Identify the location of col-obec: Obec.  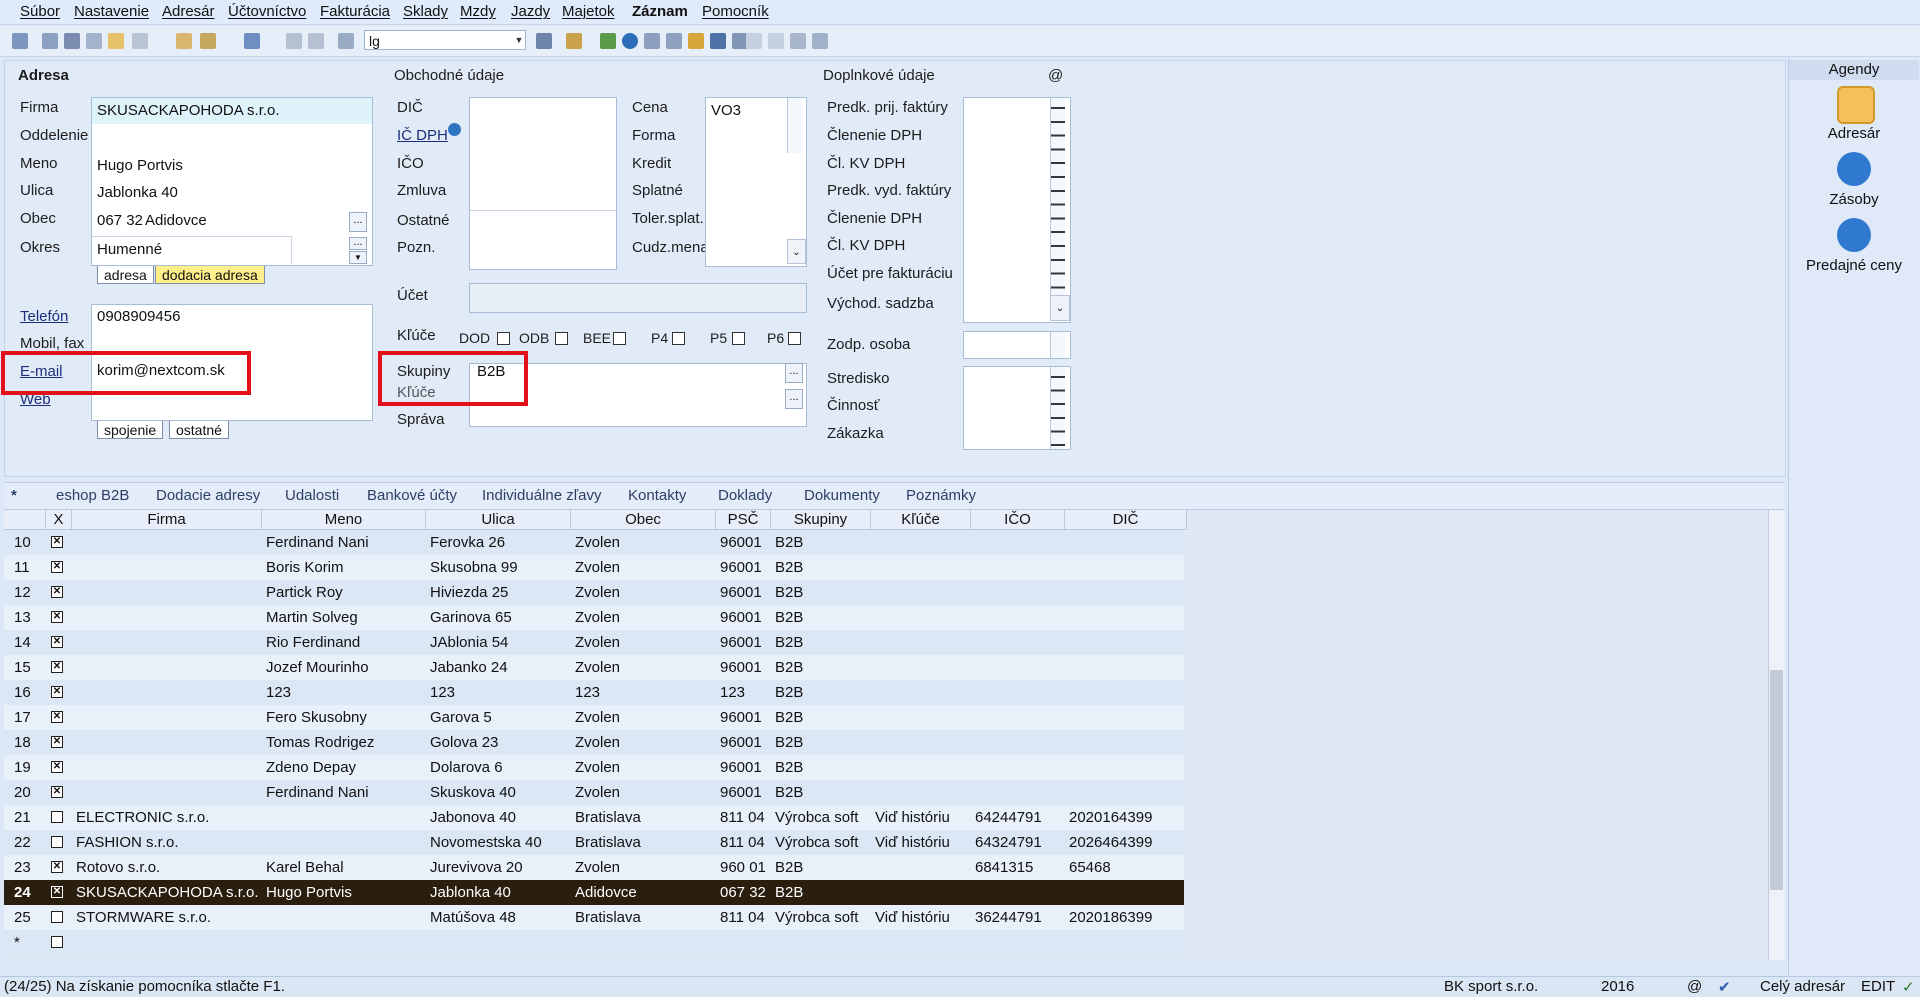
(643, 520).